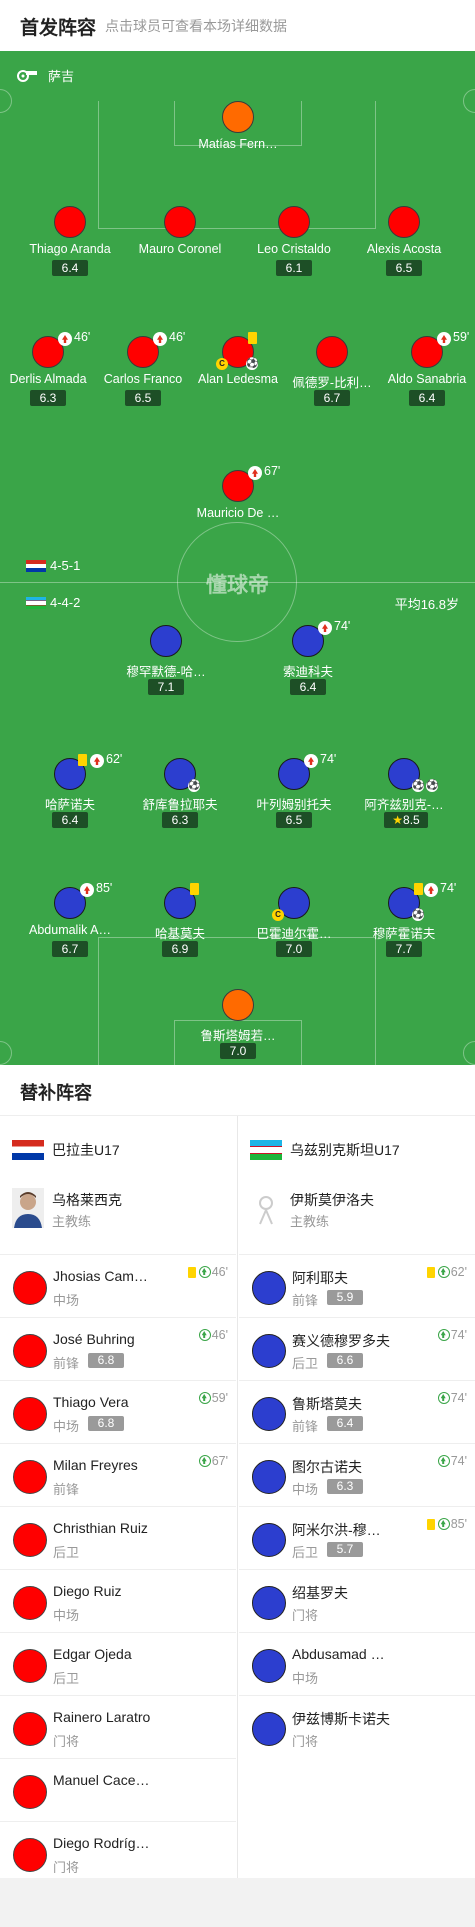  I want to click on bench-player-rating: 6.3, so click(345, 1486).